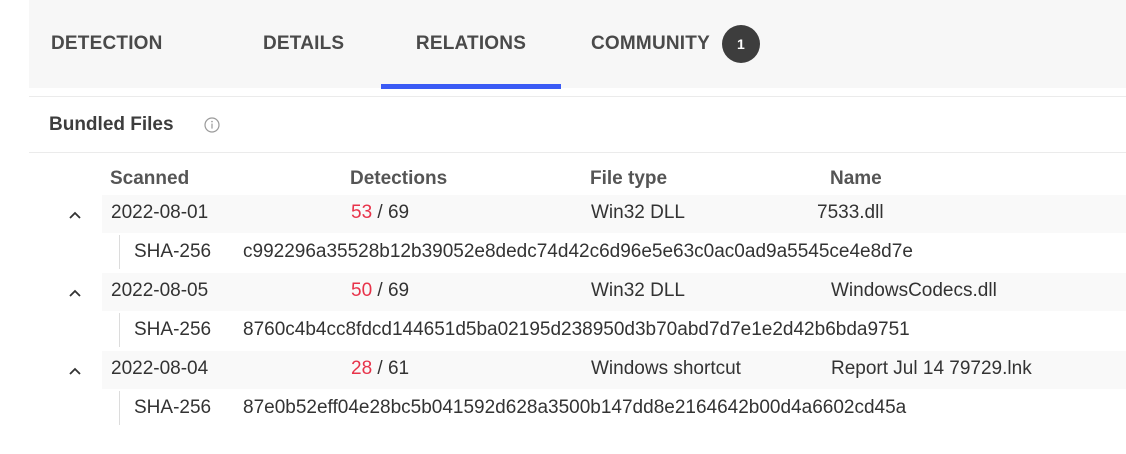  What do you see at coordinates (850, 213) in the screenshot?
I see `row-file-name: 7533.dll` at bounding box center [850, 213].